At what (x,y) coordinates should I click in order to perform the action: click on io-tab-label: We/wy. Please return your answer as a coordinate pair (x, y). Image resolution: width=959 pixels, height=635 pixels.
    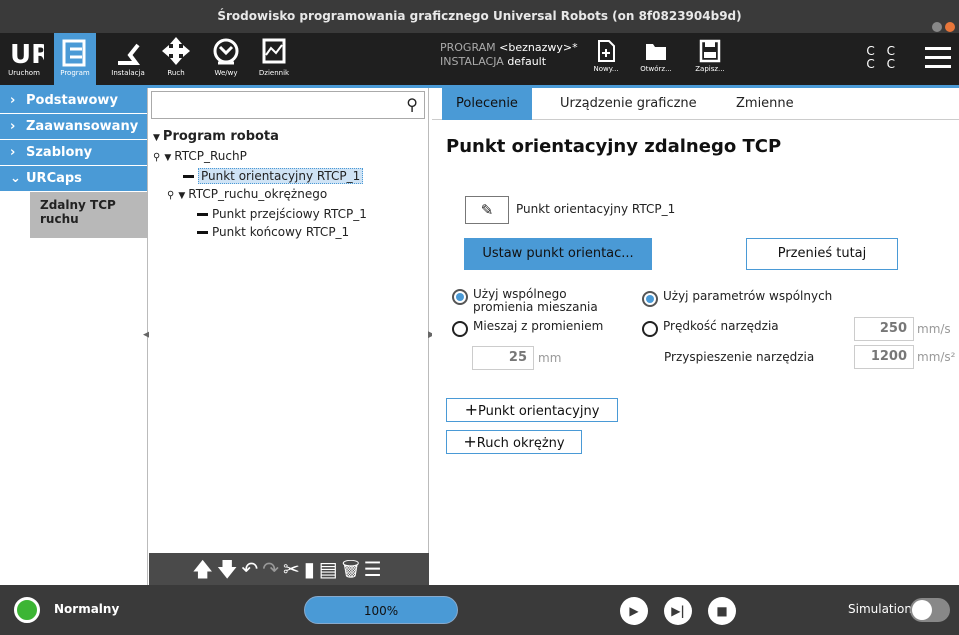
    Looking at the image, I should click on (226, 73).